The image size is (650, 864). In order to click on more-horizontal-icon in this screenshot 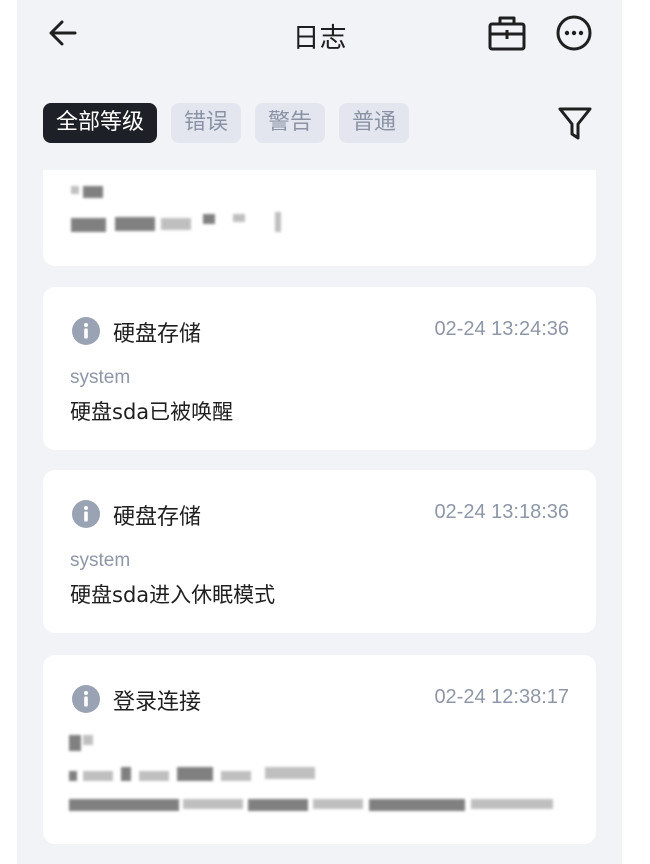, I will do `click(574, 33)`.